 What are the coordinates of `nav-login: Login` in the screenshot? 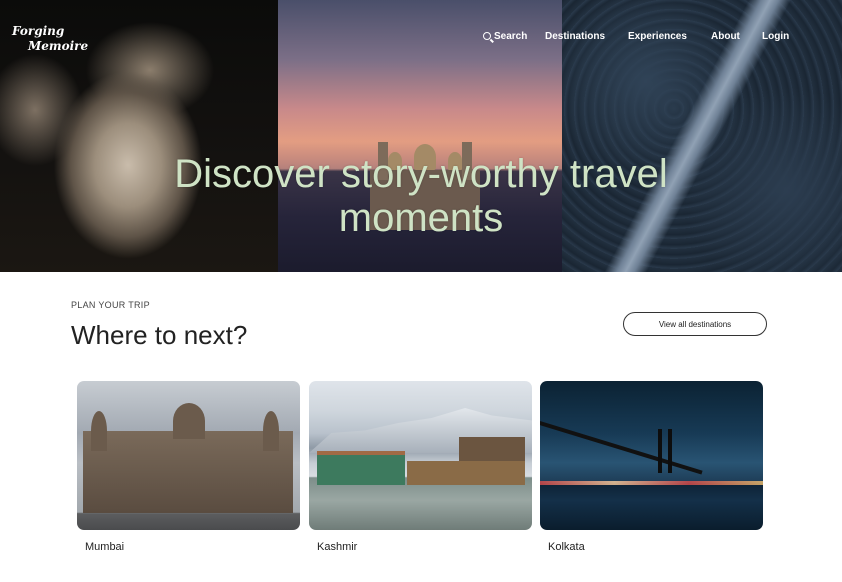 It's located at (775, 36).